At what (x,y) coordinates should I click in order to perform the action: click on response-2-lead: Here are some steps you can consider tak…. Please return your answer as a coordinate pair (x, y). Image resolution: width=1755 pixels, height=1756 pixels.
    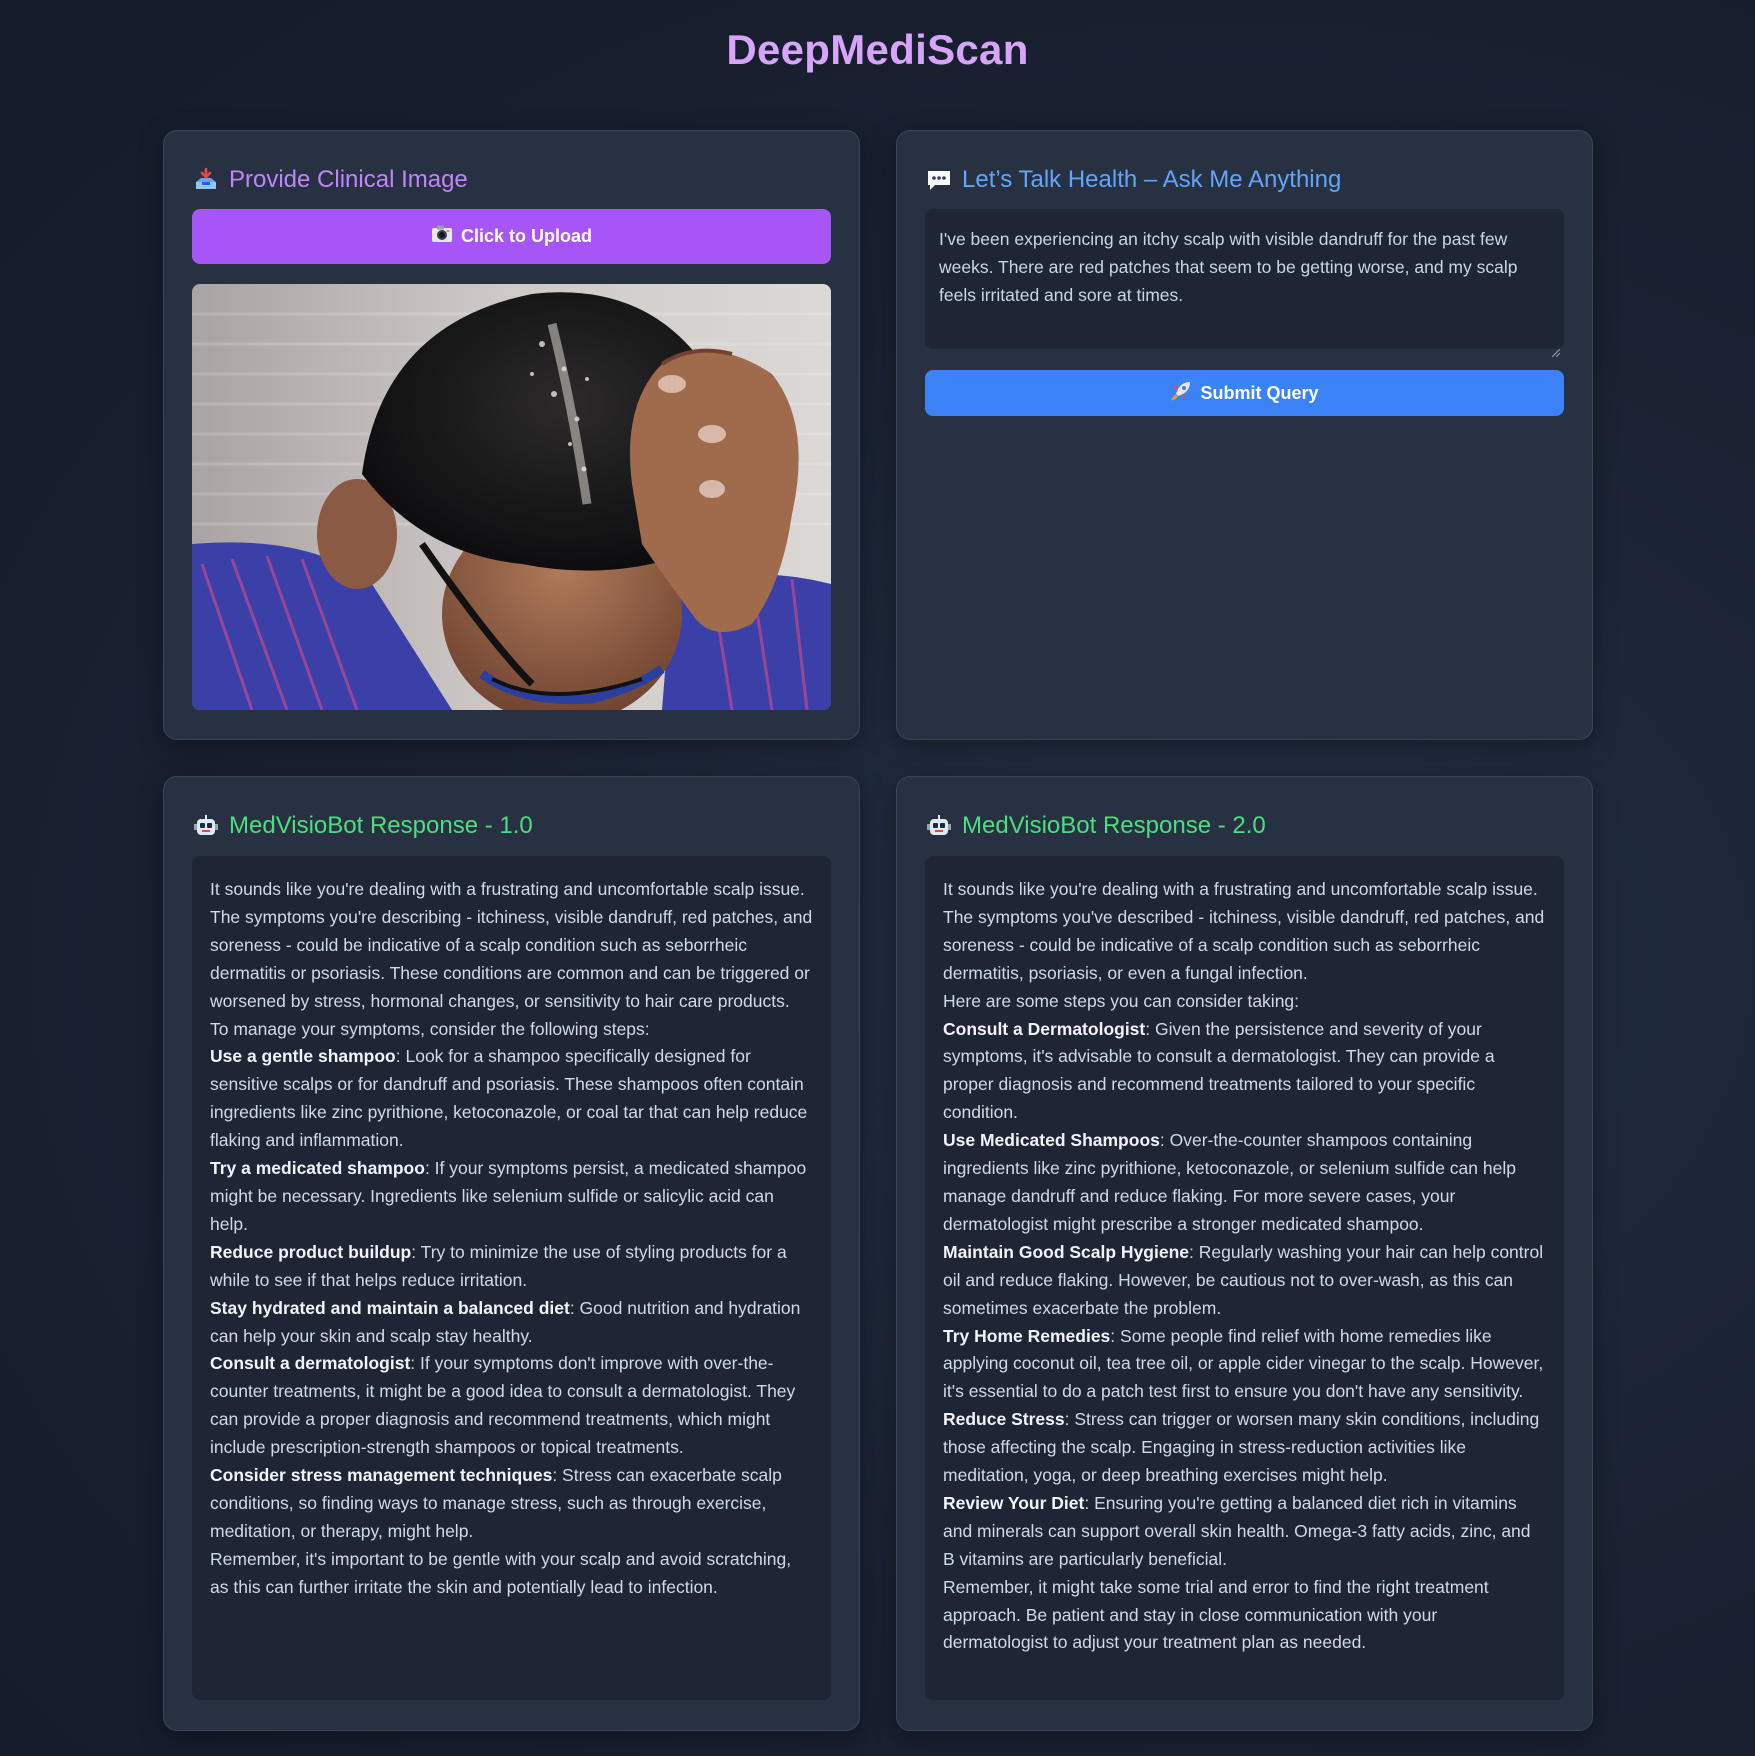
    Looking at the image, I should click on (1121, 1000).